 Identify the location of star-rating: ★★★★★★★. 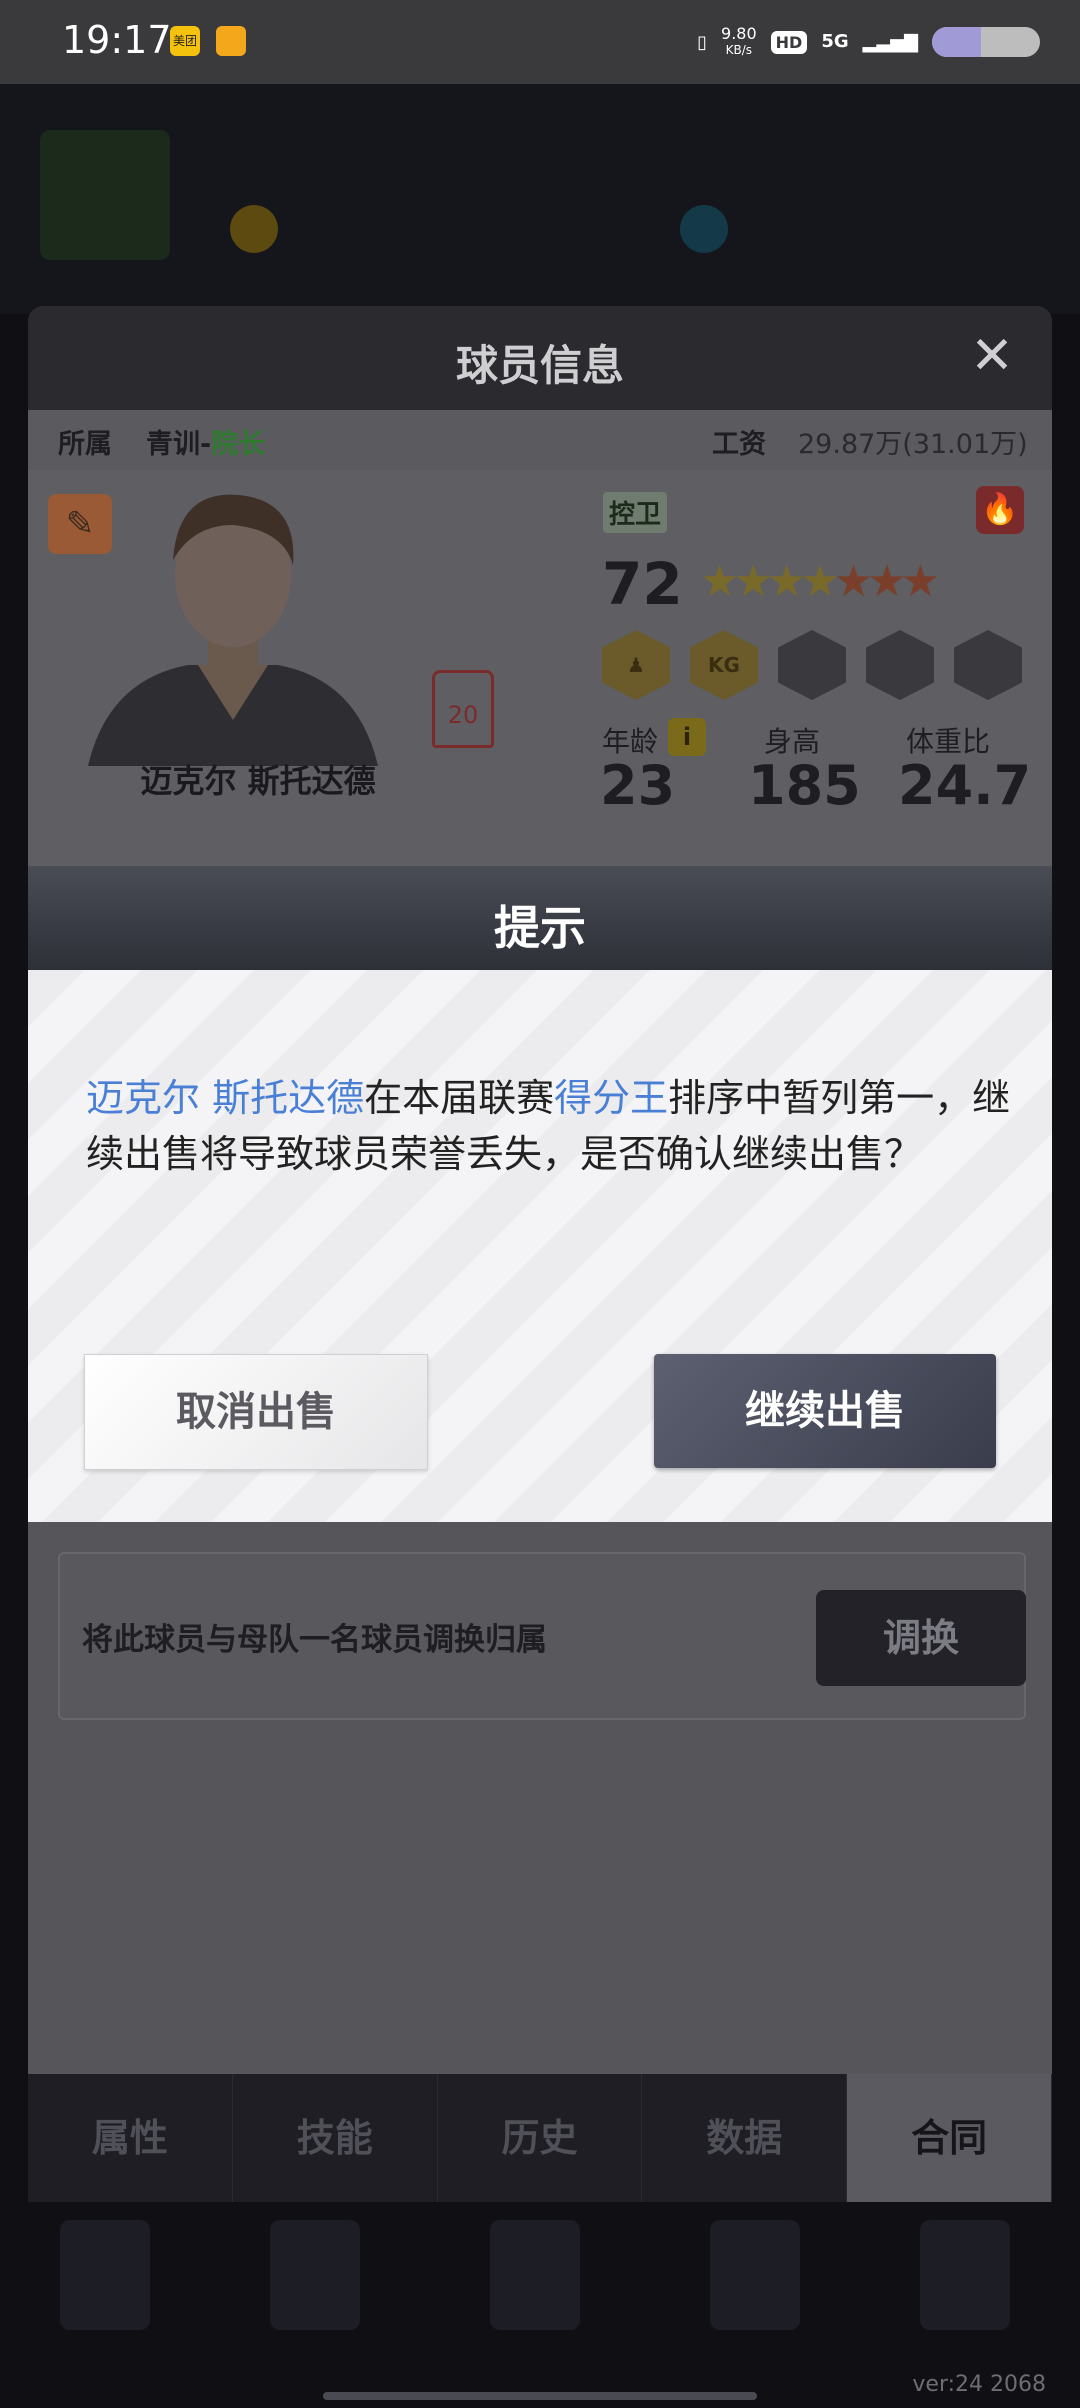
(820, 581).